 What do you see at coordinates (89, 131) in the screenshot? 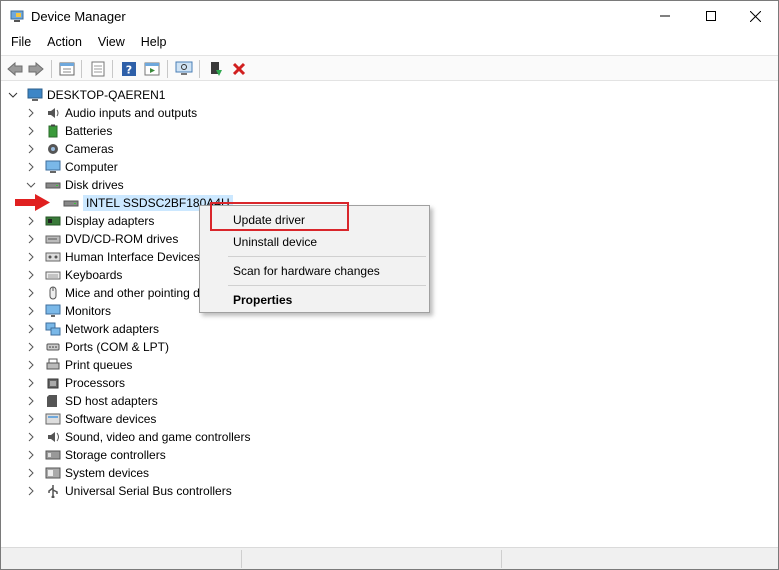
I see `tree-category-label: Batteries` at bounding box center [89, 131].